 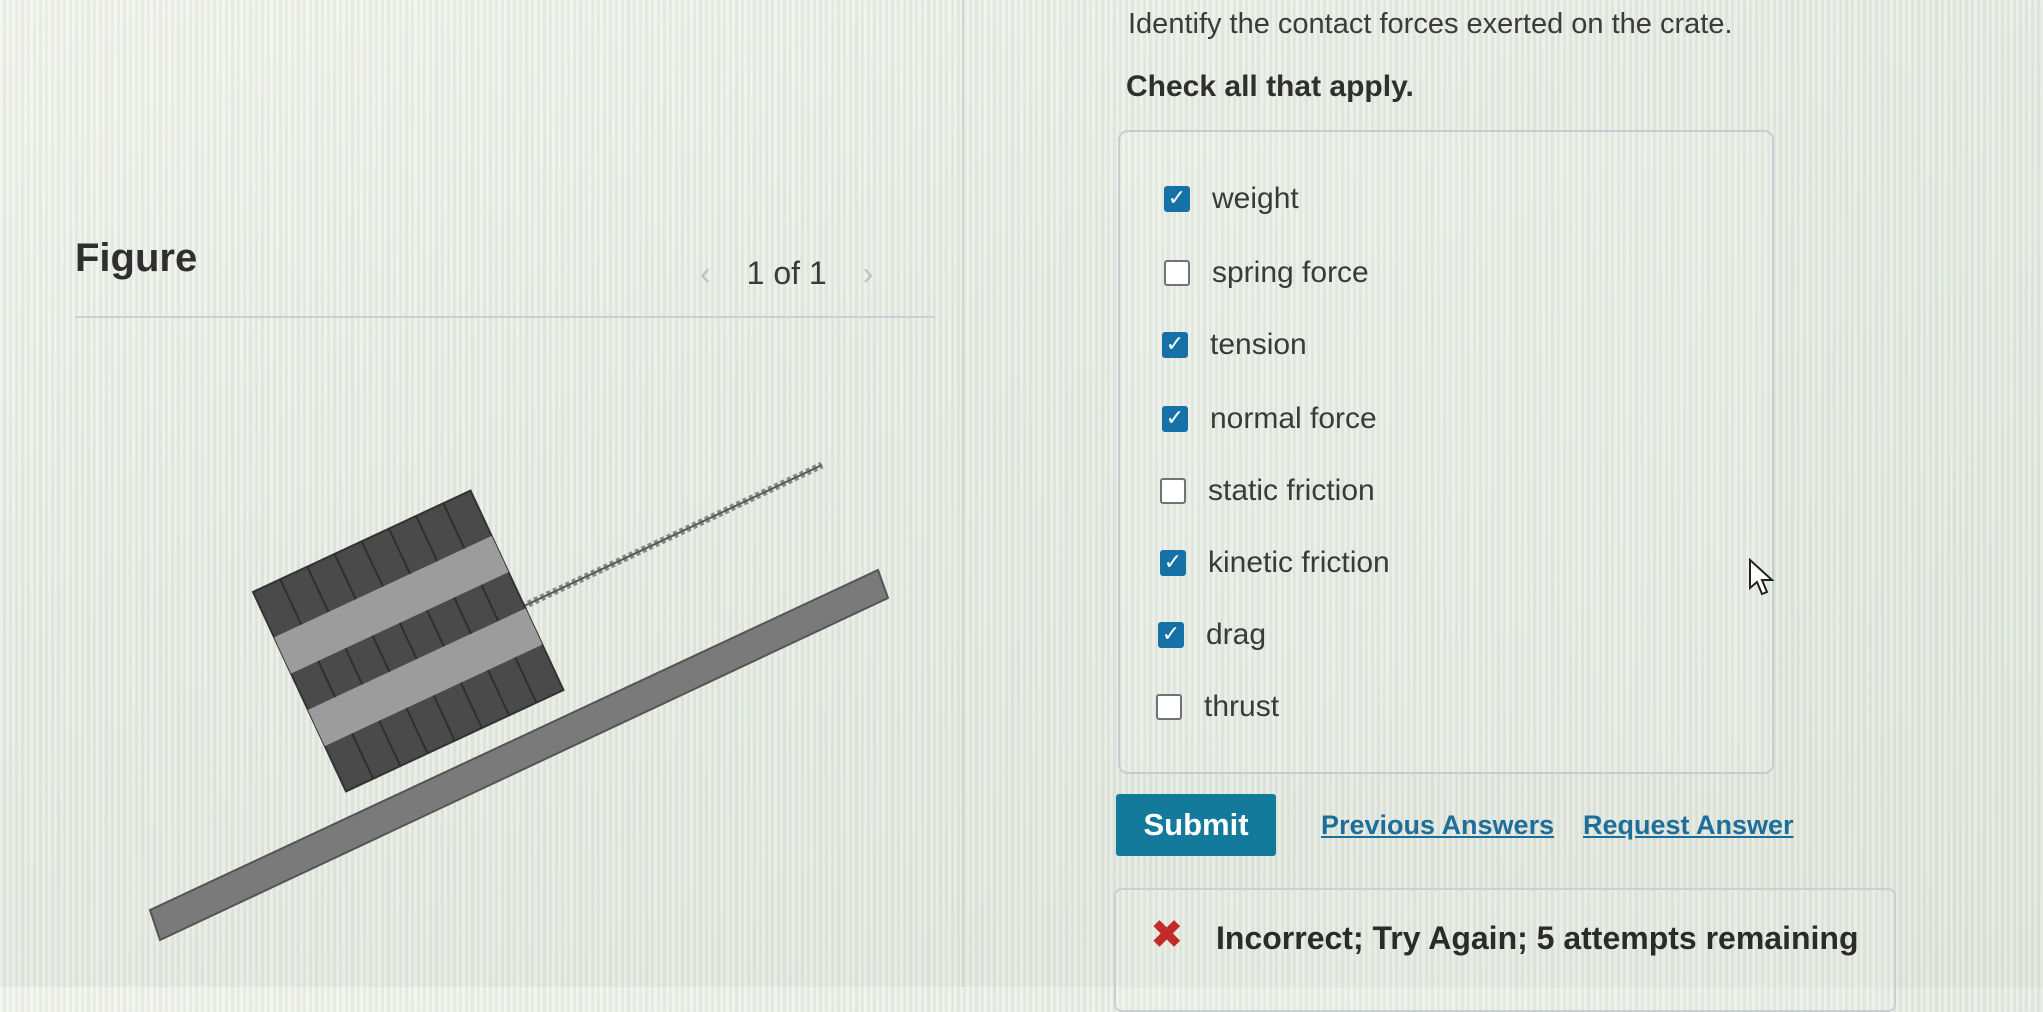 I want to click on option-label: static friction, so click(x=1291, y=490).